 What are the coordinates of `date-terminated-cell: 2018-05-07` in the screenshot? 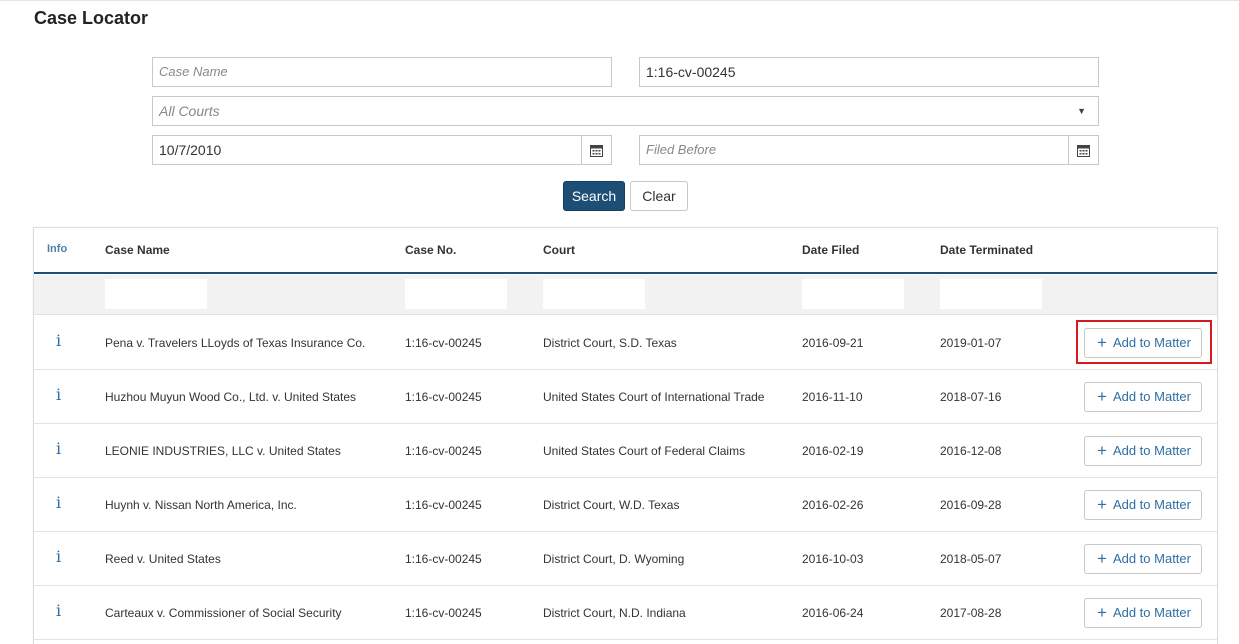 It's located at (971, 559).